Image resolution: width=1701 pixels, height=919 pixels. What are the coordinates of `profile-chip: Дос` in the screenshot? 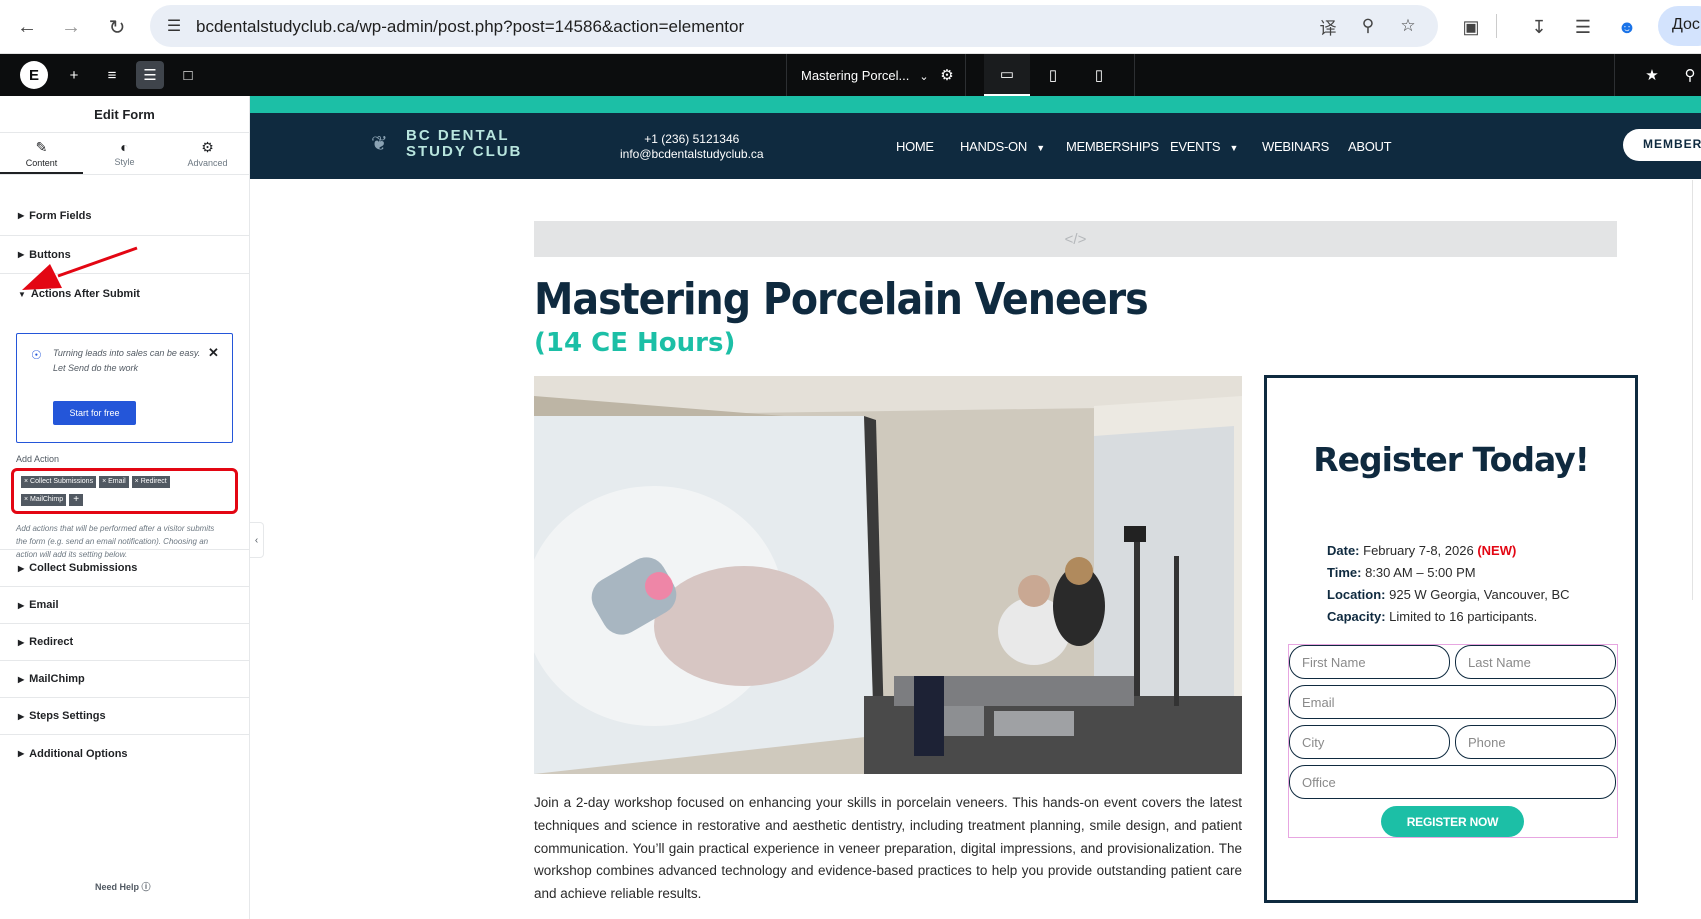 It's located at (1679, 26).